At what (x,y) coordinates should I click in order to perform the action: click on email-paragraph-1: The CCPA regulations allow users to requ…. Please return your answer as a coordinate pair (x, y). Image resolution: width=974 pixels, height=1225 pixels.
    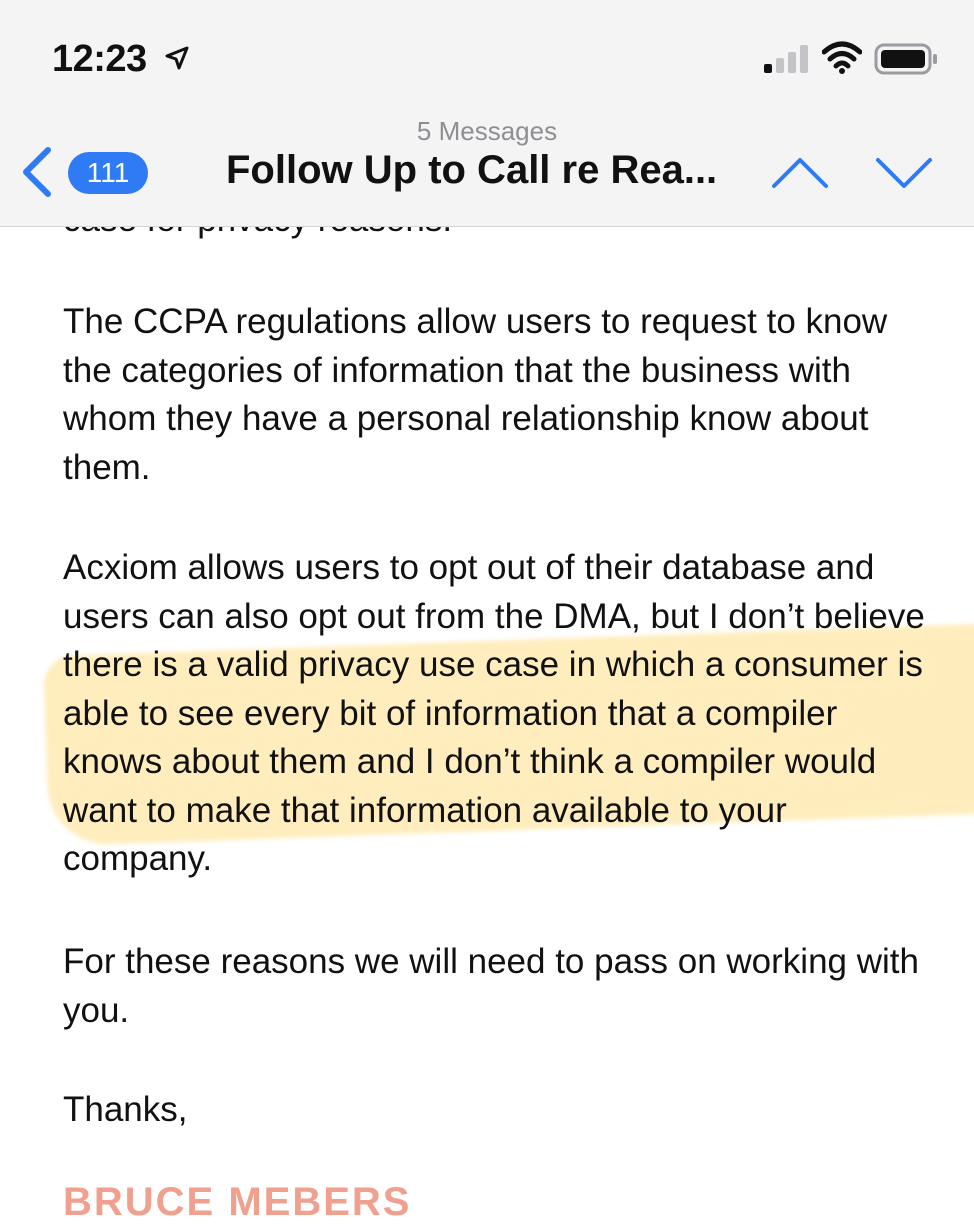
    Looking at the image, I should click on (475, 394).